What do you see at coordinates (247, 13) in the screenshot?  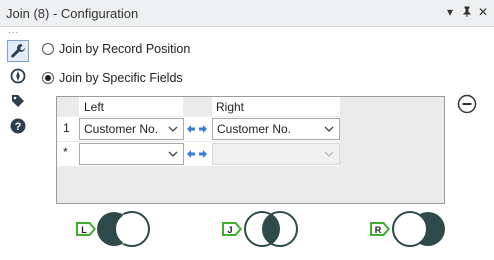 I see `title-bar: Join (8) - Configuration ▾ ✕` at bounding box center [247, 13].